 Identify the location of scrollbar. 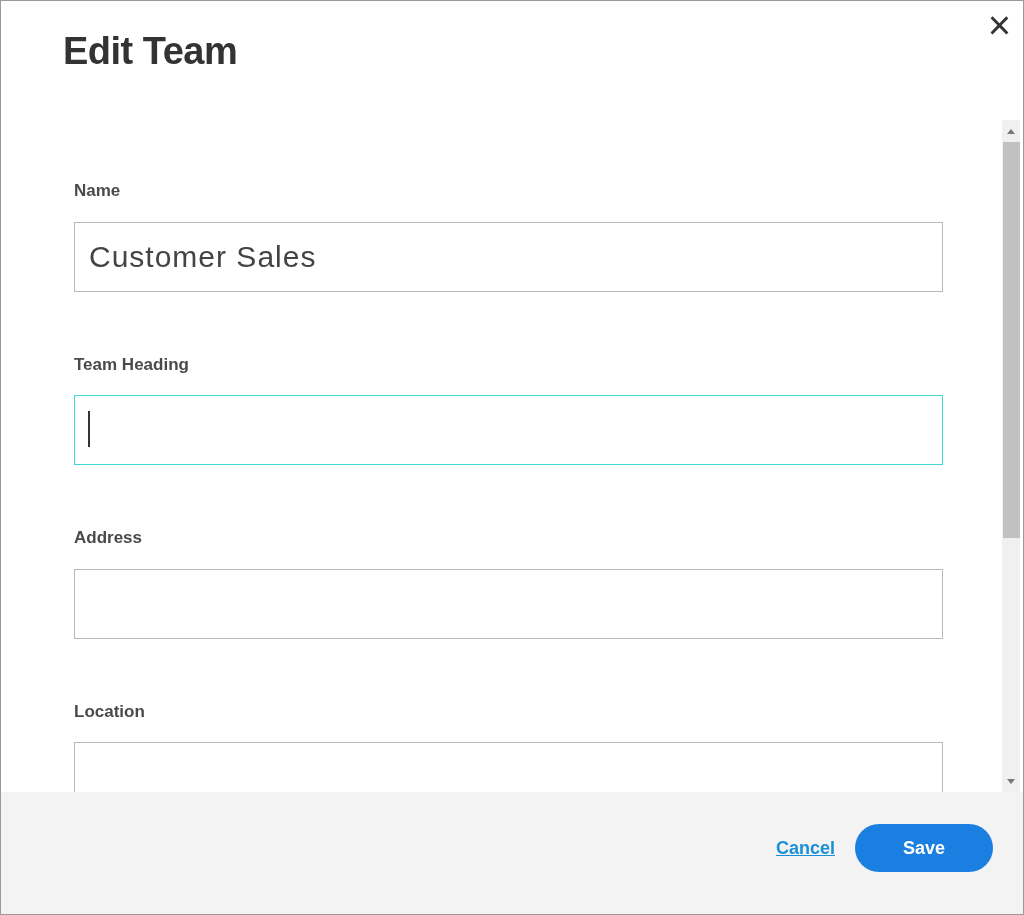
(1011, 456).